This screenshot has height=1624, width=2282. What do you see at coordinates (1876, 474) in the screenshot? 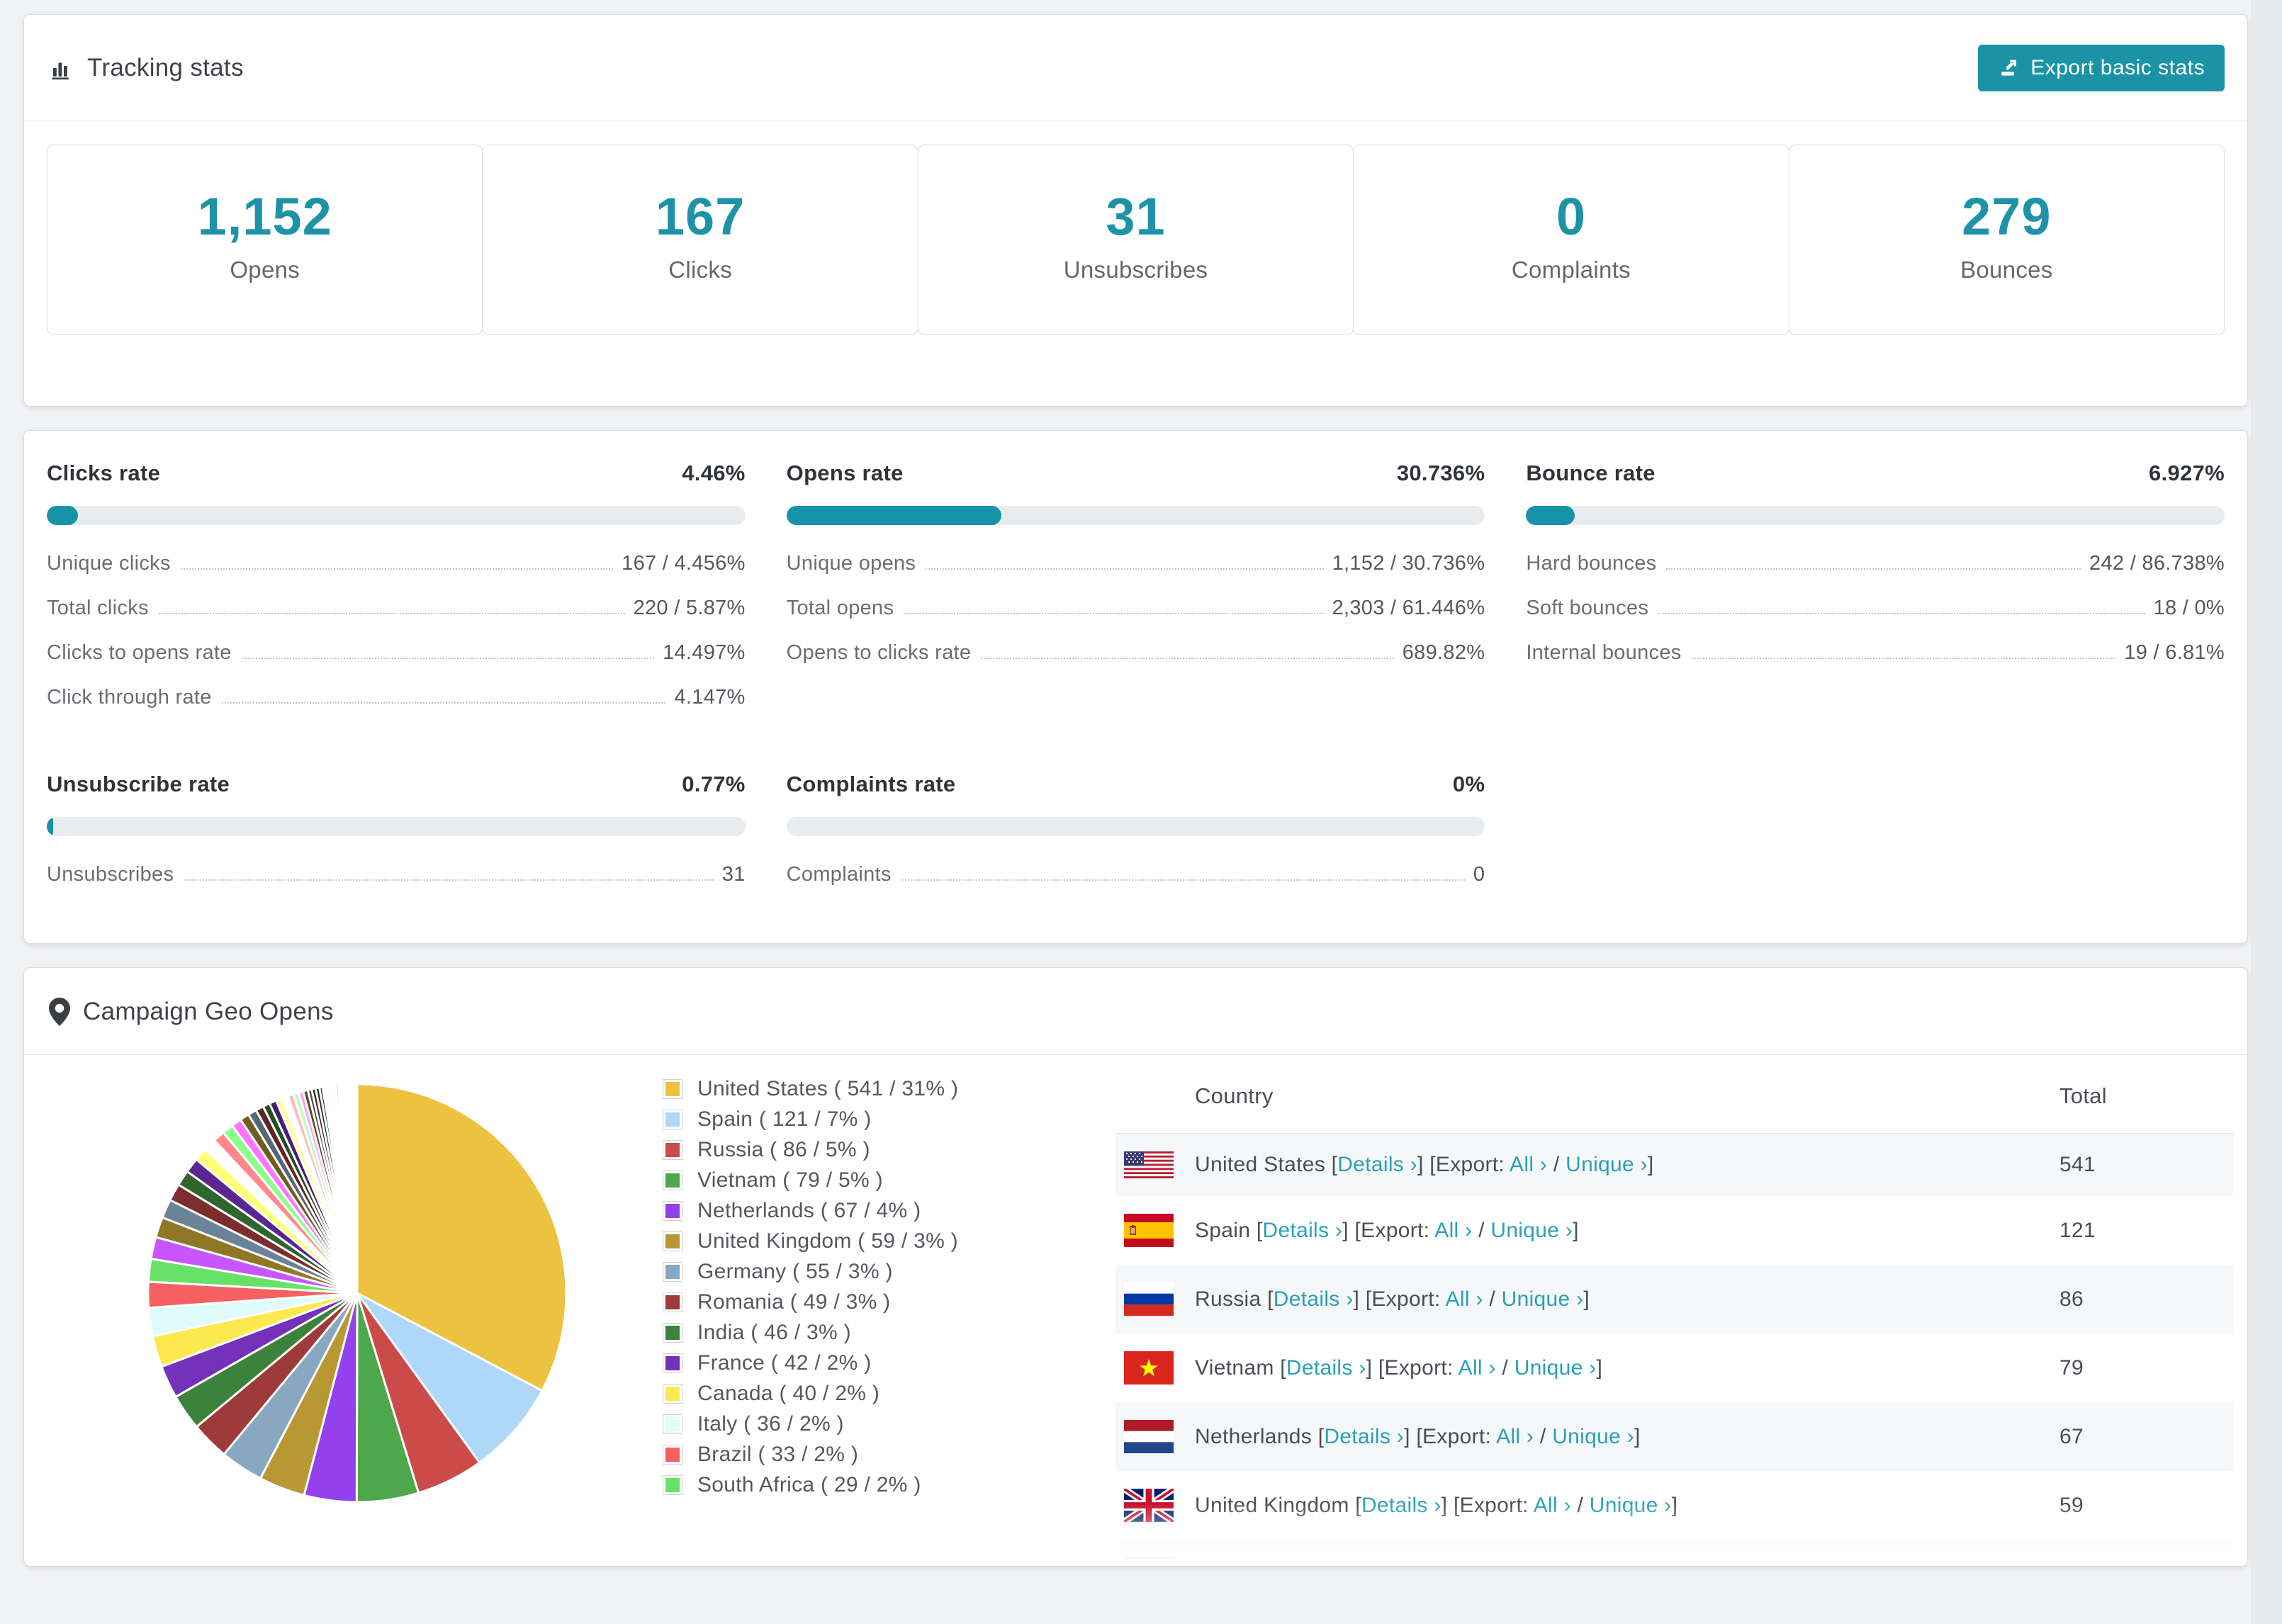
I see `rate-head: Bounce rate 6.927%` at bounding box center [1876, 474].